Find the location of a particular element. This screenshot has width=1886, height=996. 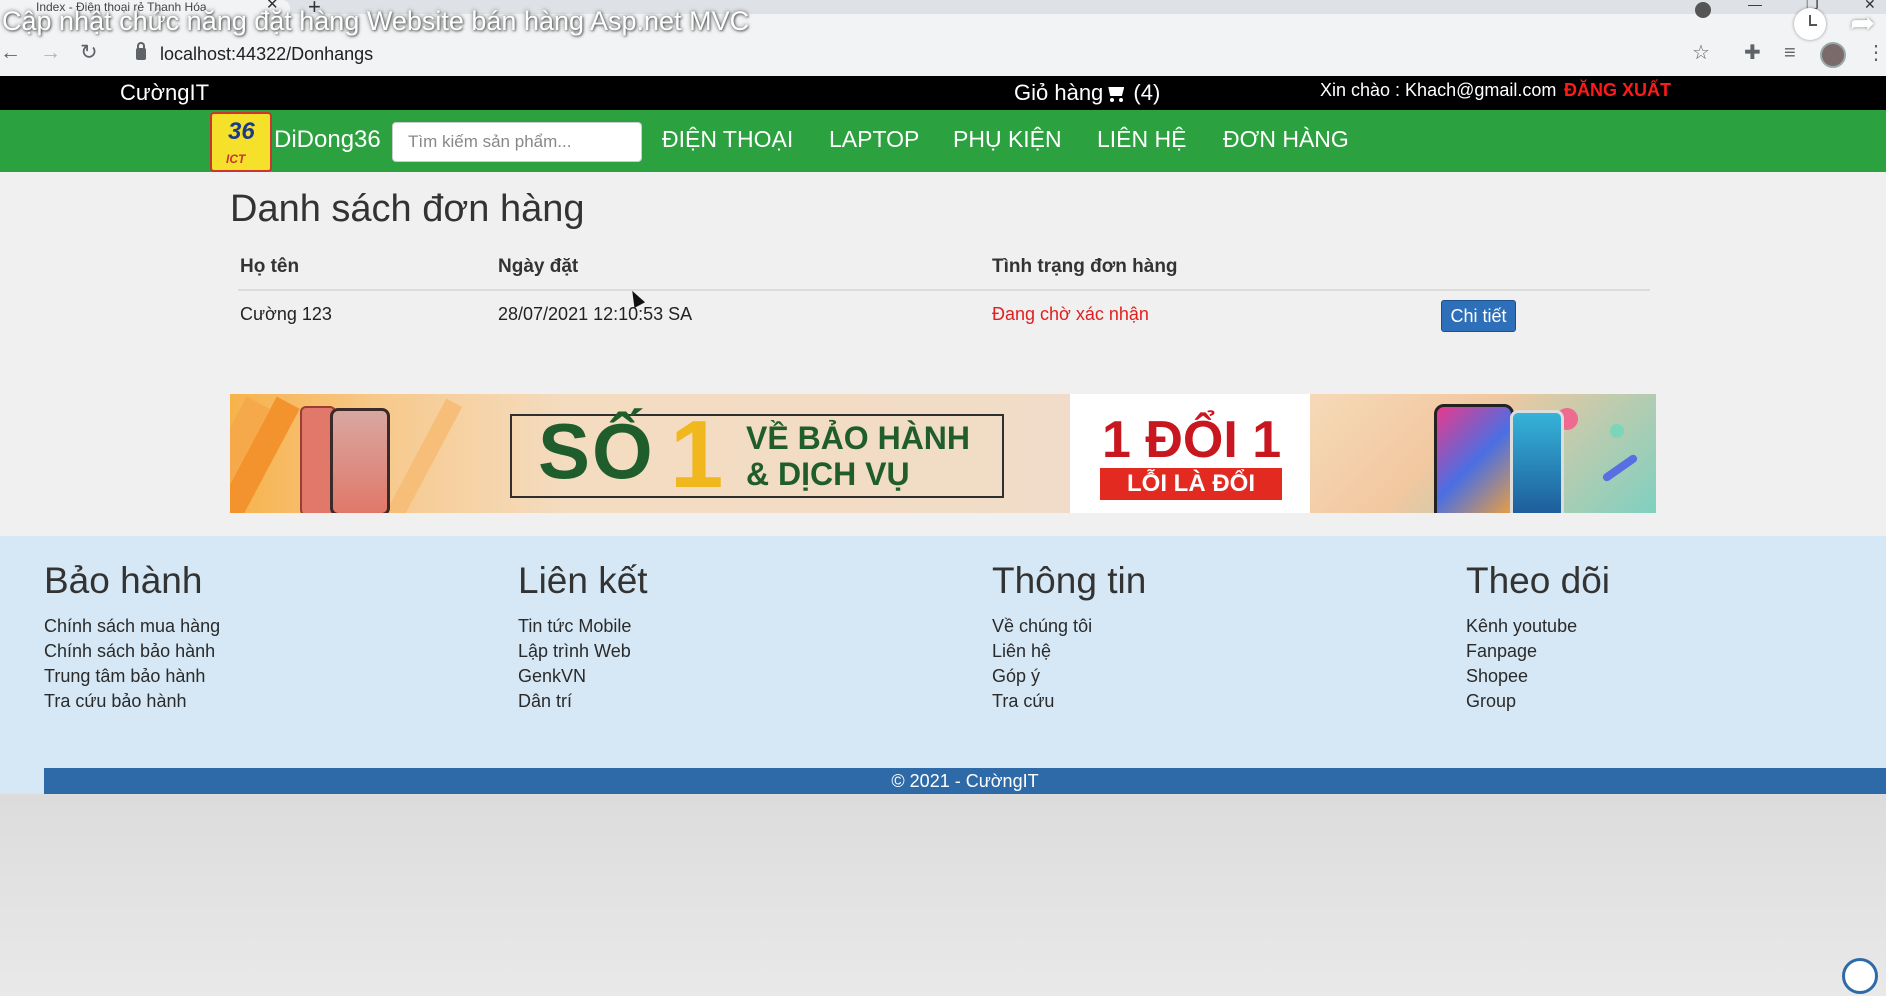

copyright-bar: © 2021 - CườngIT is located at coordinates (965, 781).